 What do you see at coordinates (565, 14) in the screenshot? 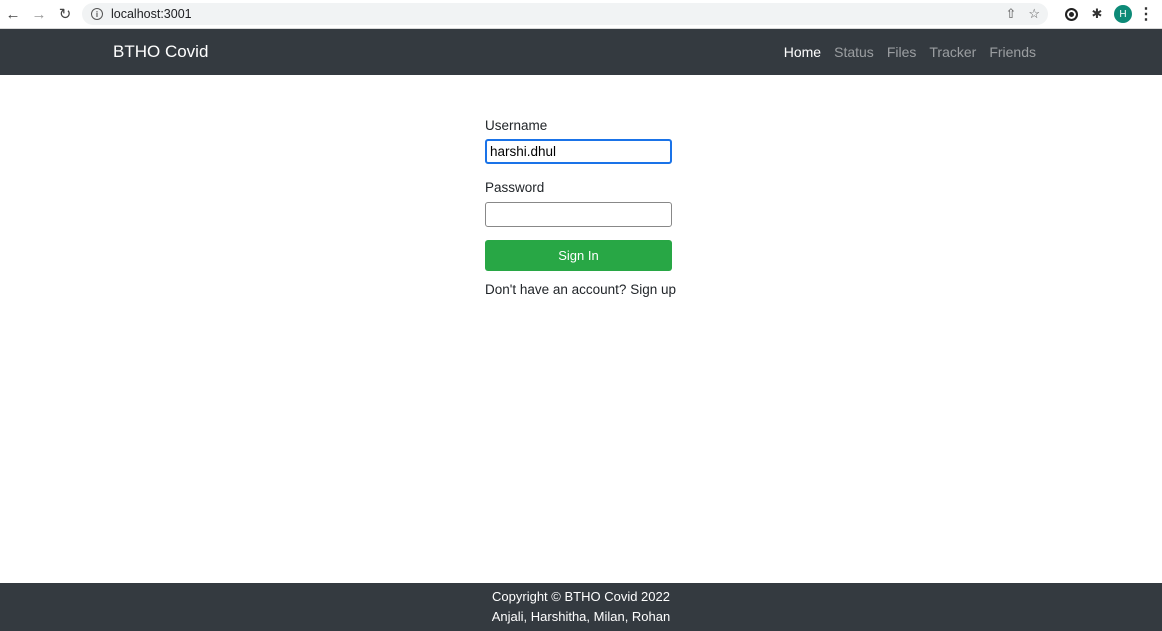
I see `address-bar: i localhost:3001 ⇧ ☆` at bounding box center [565, 14].